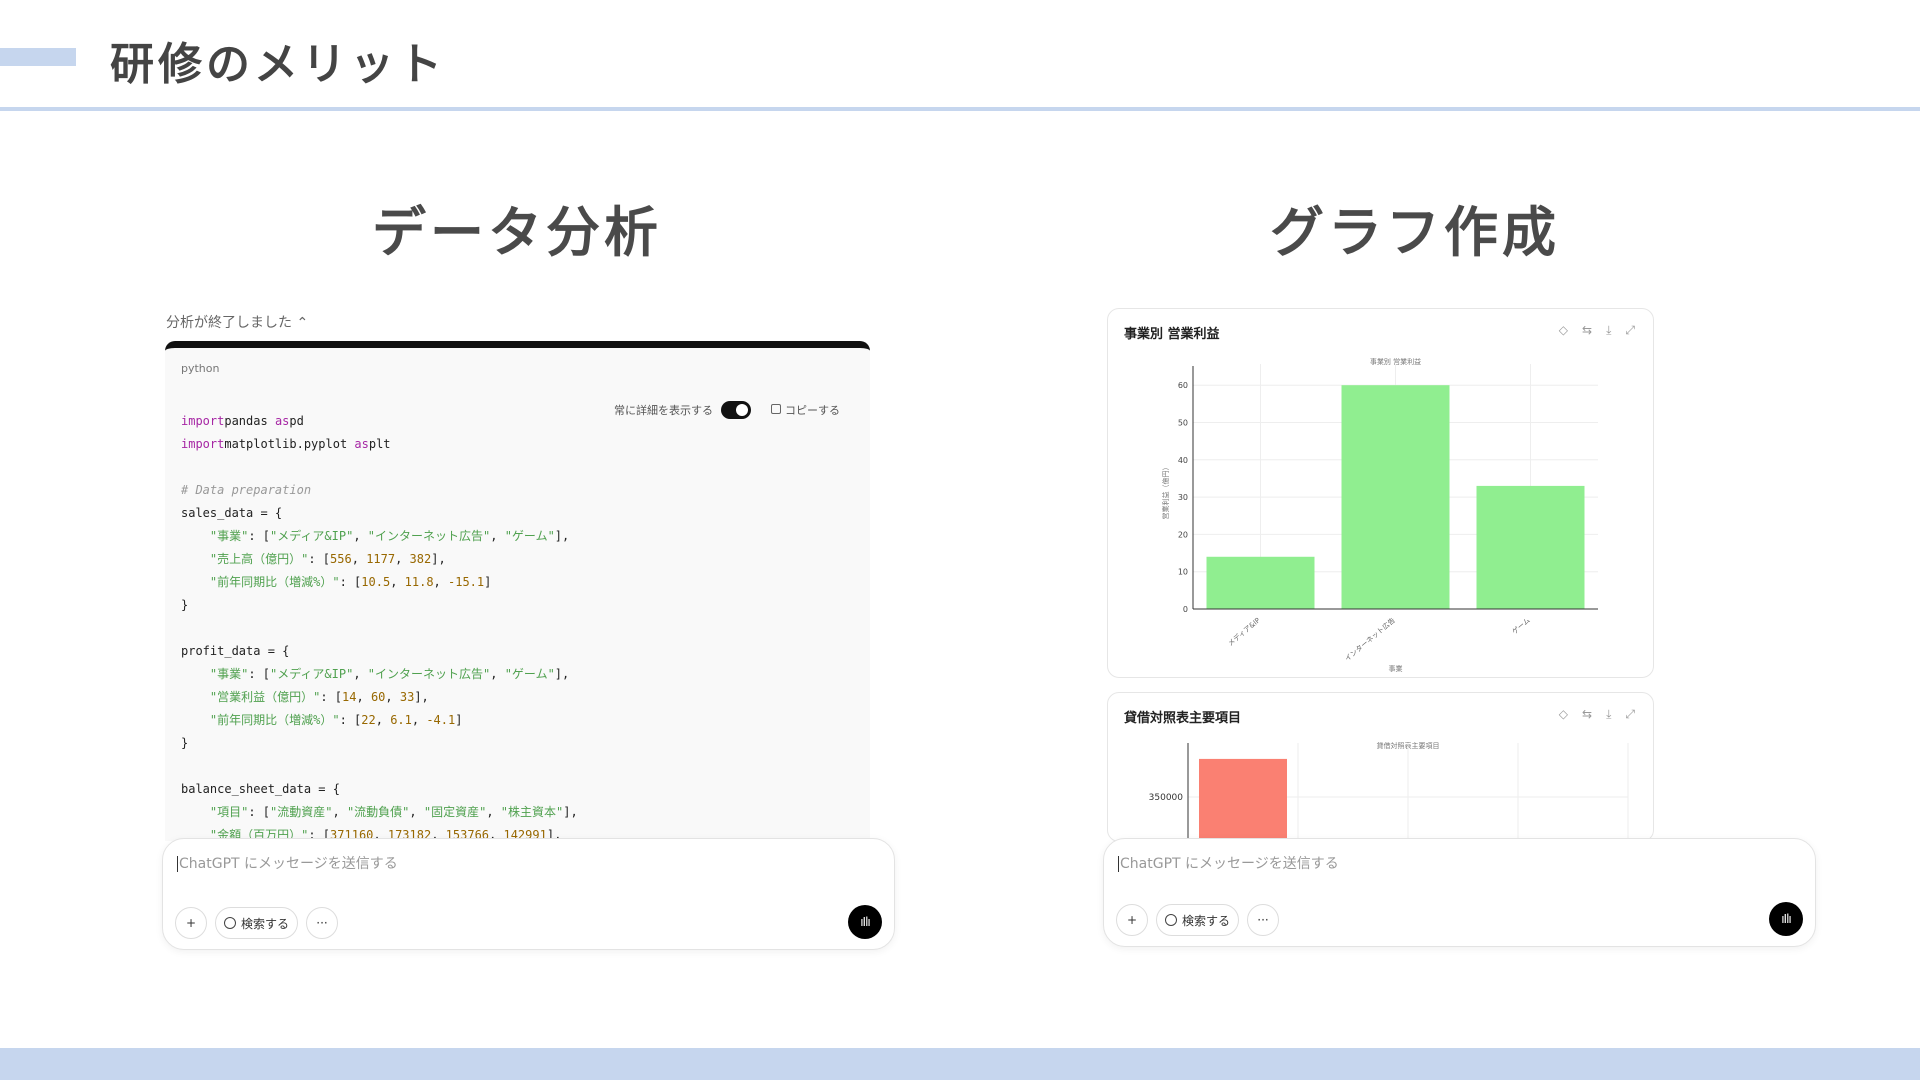 This screenshot has width=1920, height=1080. Describe the element at coordinates (278, 64) in the screenshot. I see `slide-title: 研修のメリット` at that location.